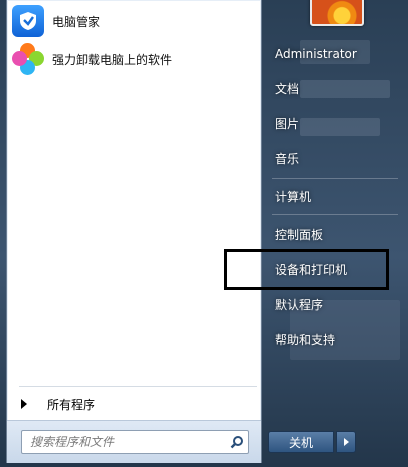 This screenshot has height=467, width=408. Describe the element at coordinates (76, 21) in the screenshot. I see `pinned-item-label: 电脑管家` at that location.